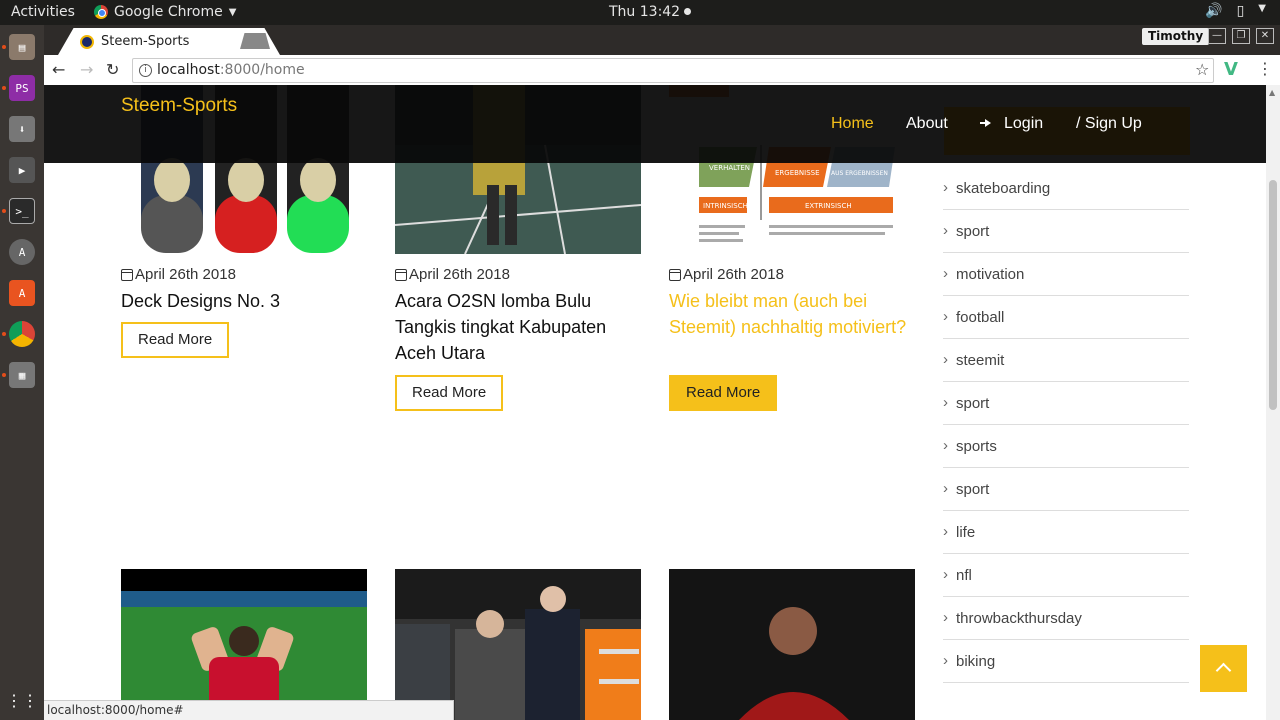 This screenshot has height=720, width=1280. What do you see at coordinates (262, 70) in the screenshot?
I see `url-path: :8000/home` at bounding box center [262, 70].